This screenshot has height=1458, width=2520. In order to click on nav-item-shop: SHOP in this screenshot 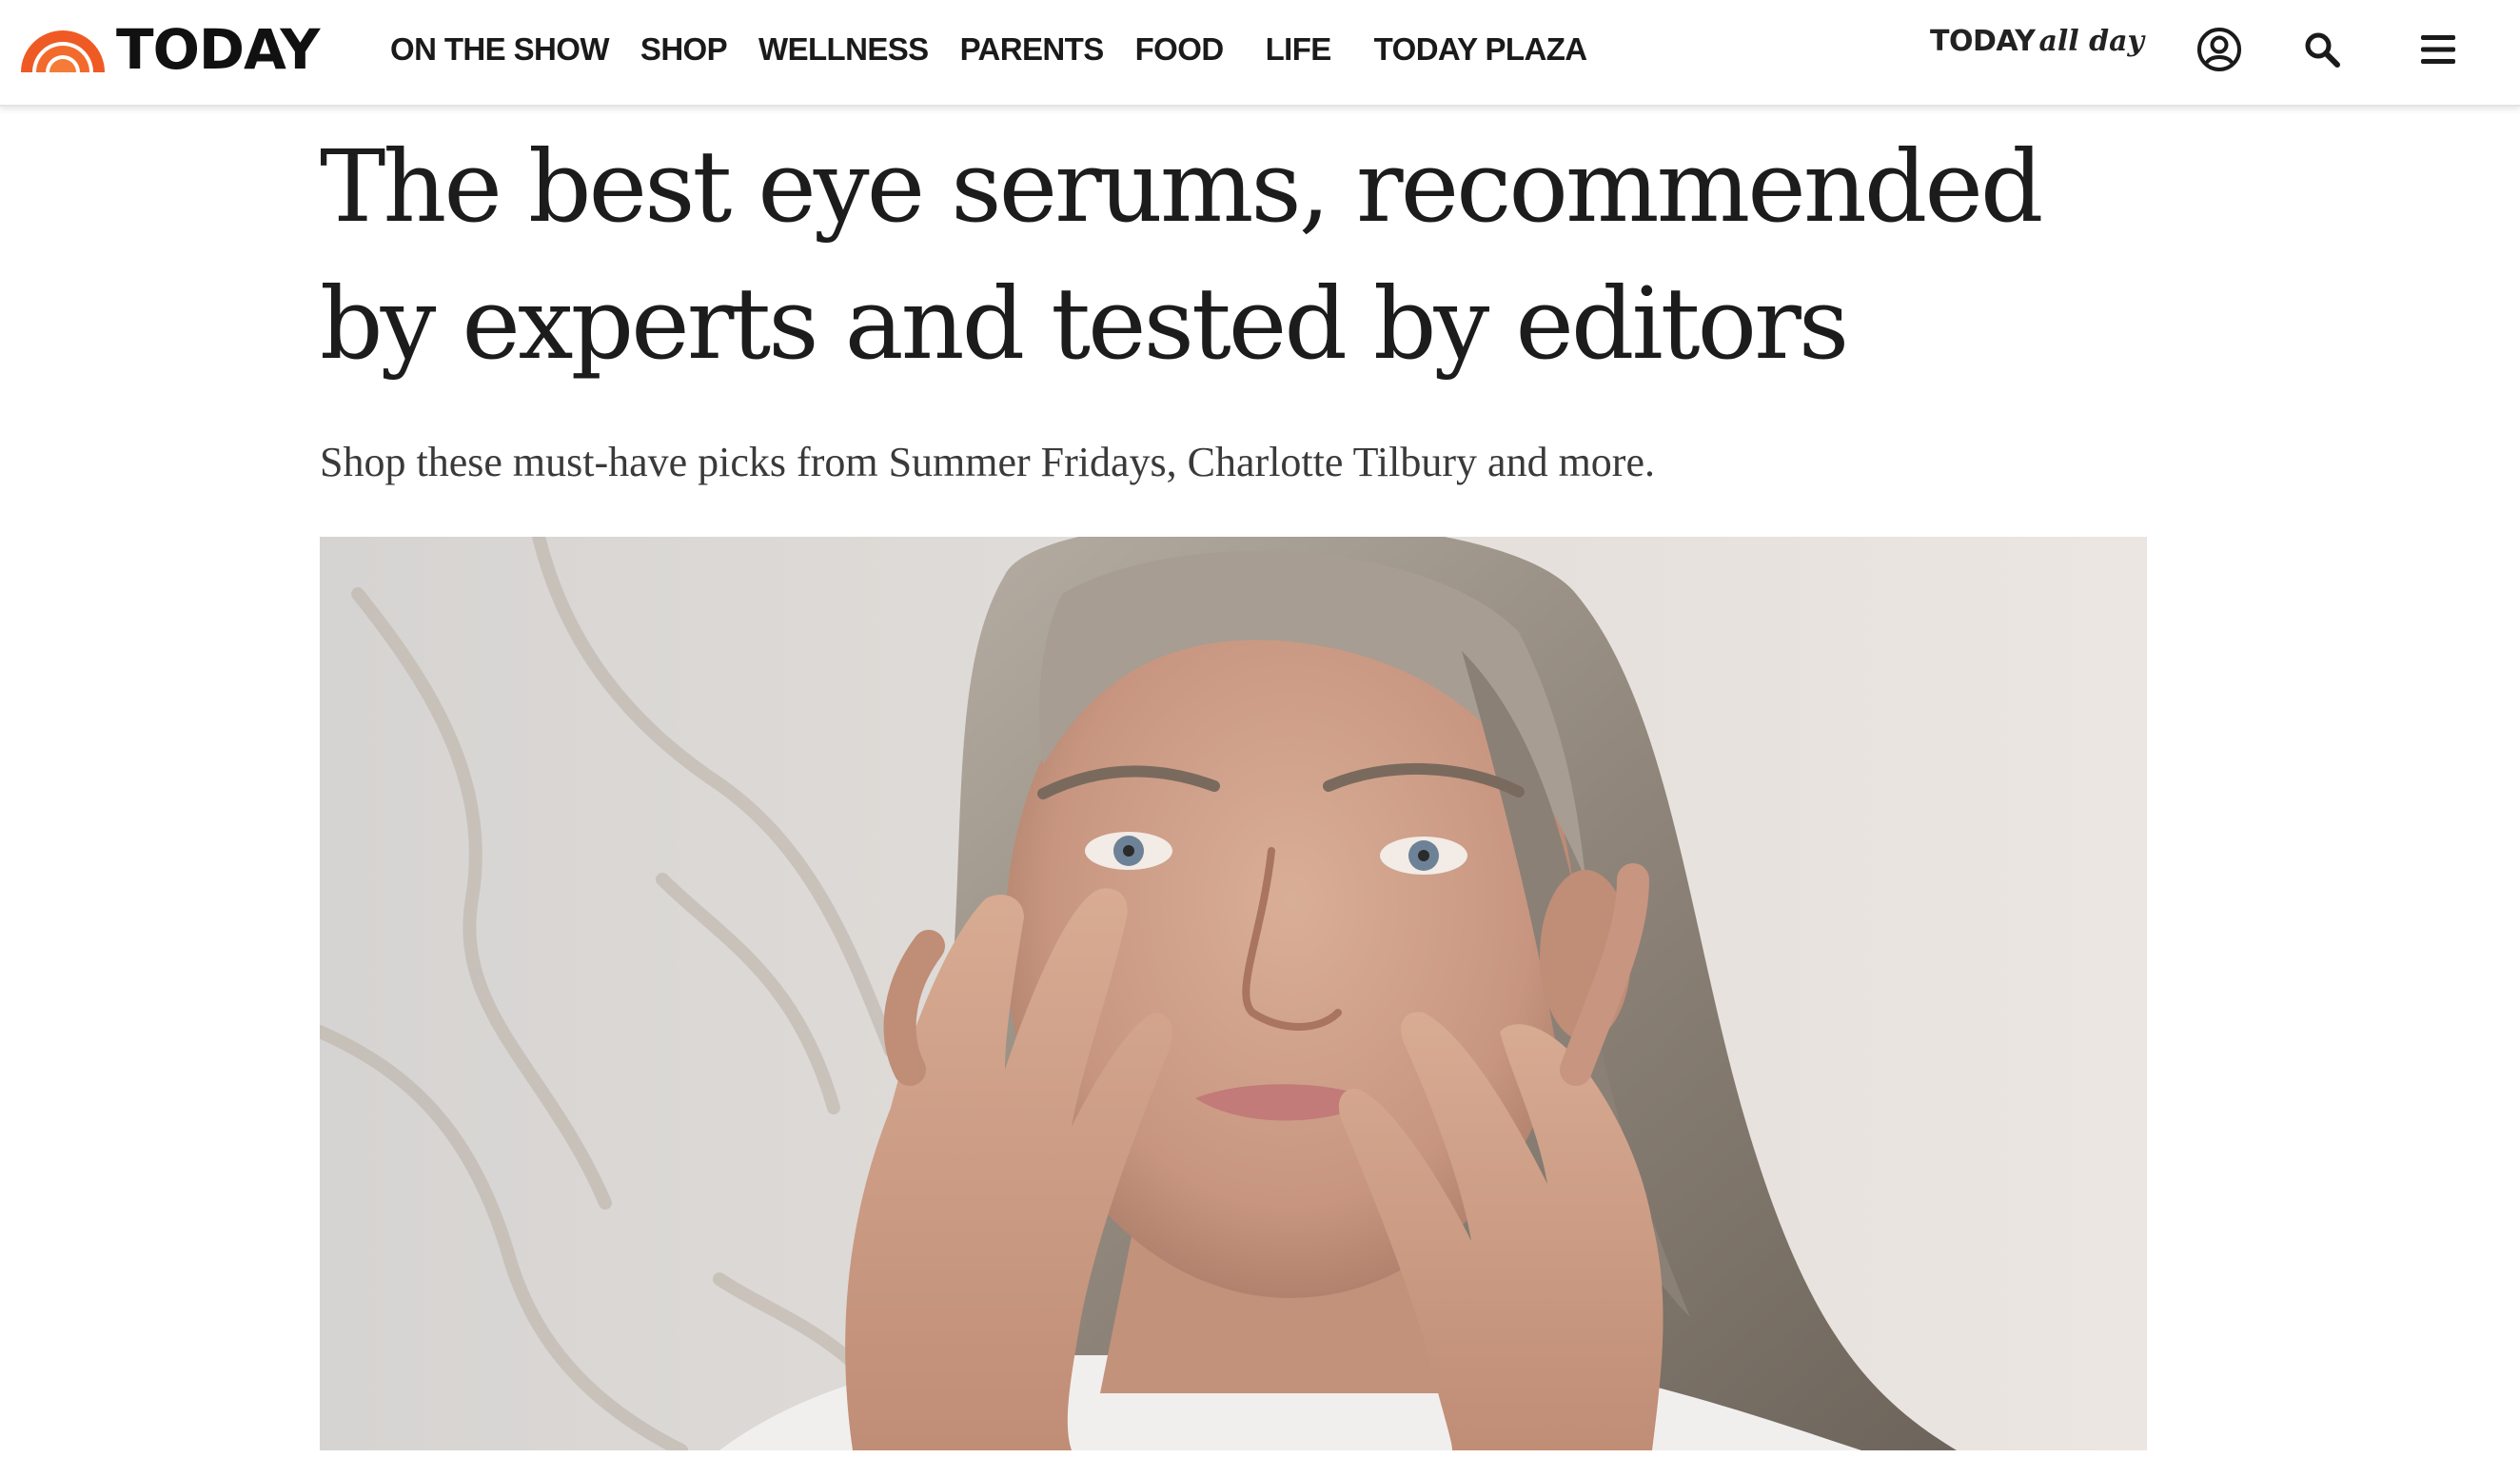, I will do `click(684, 49)`.